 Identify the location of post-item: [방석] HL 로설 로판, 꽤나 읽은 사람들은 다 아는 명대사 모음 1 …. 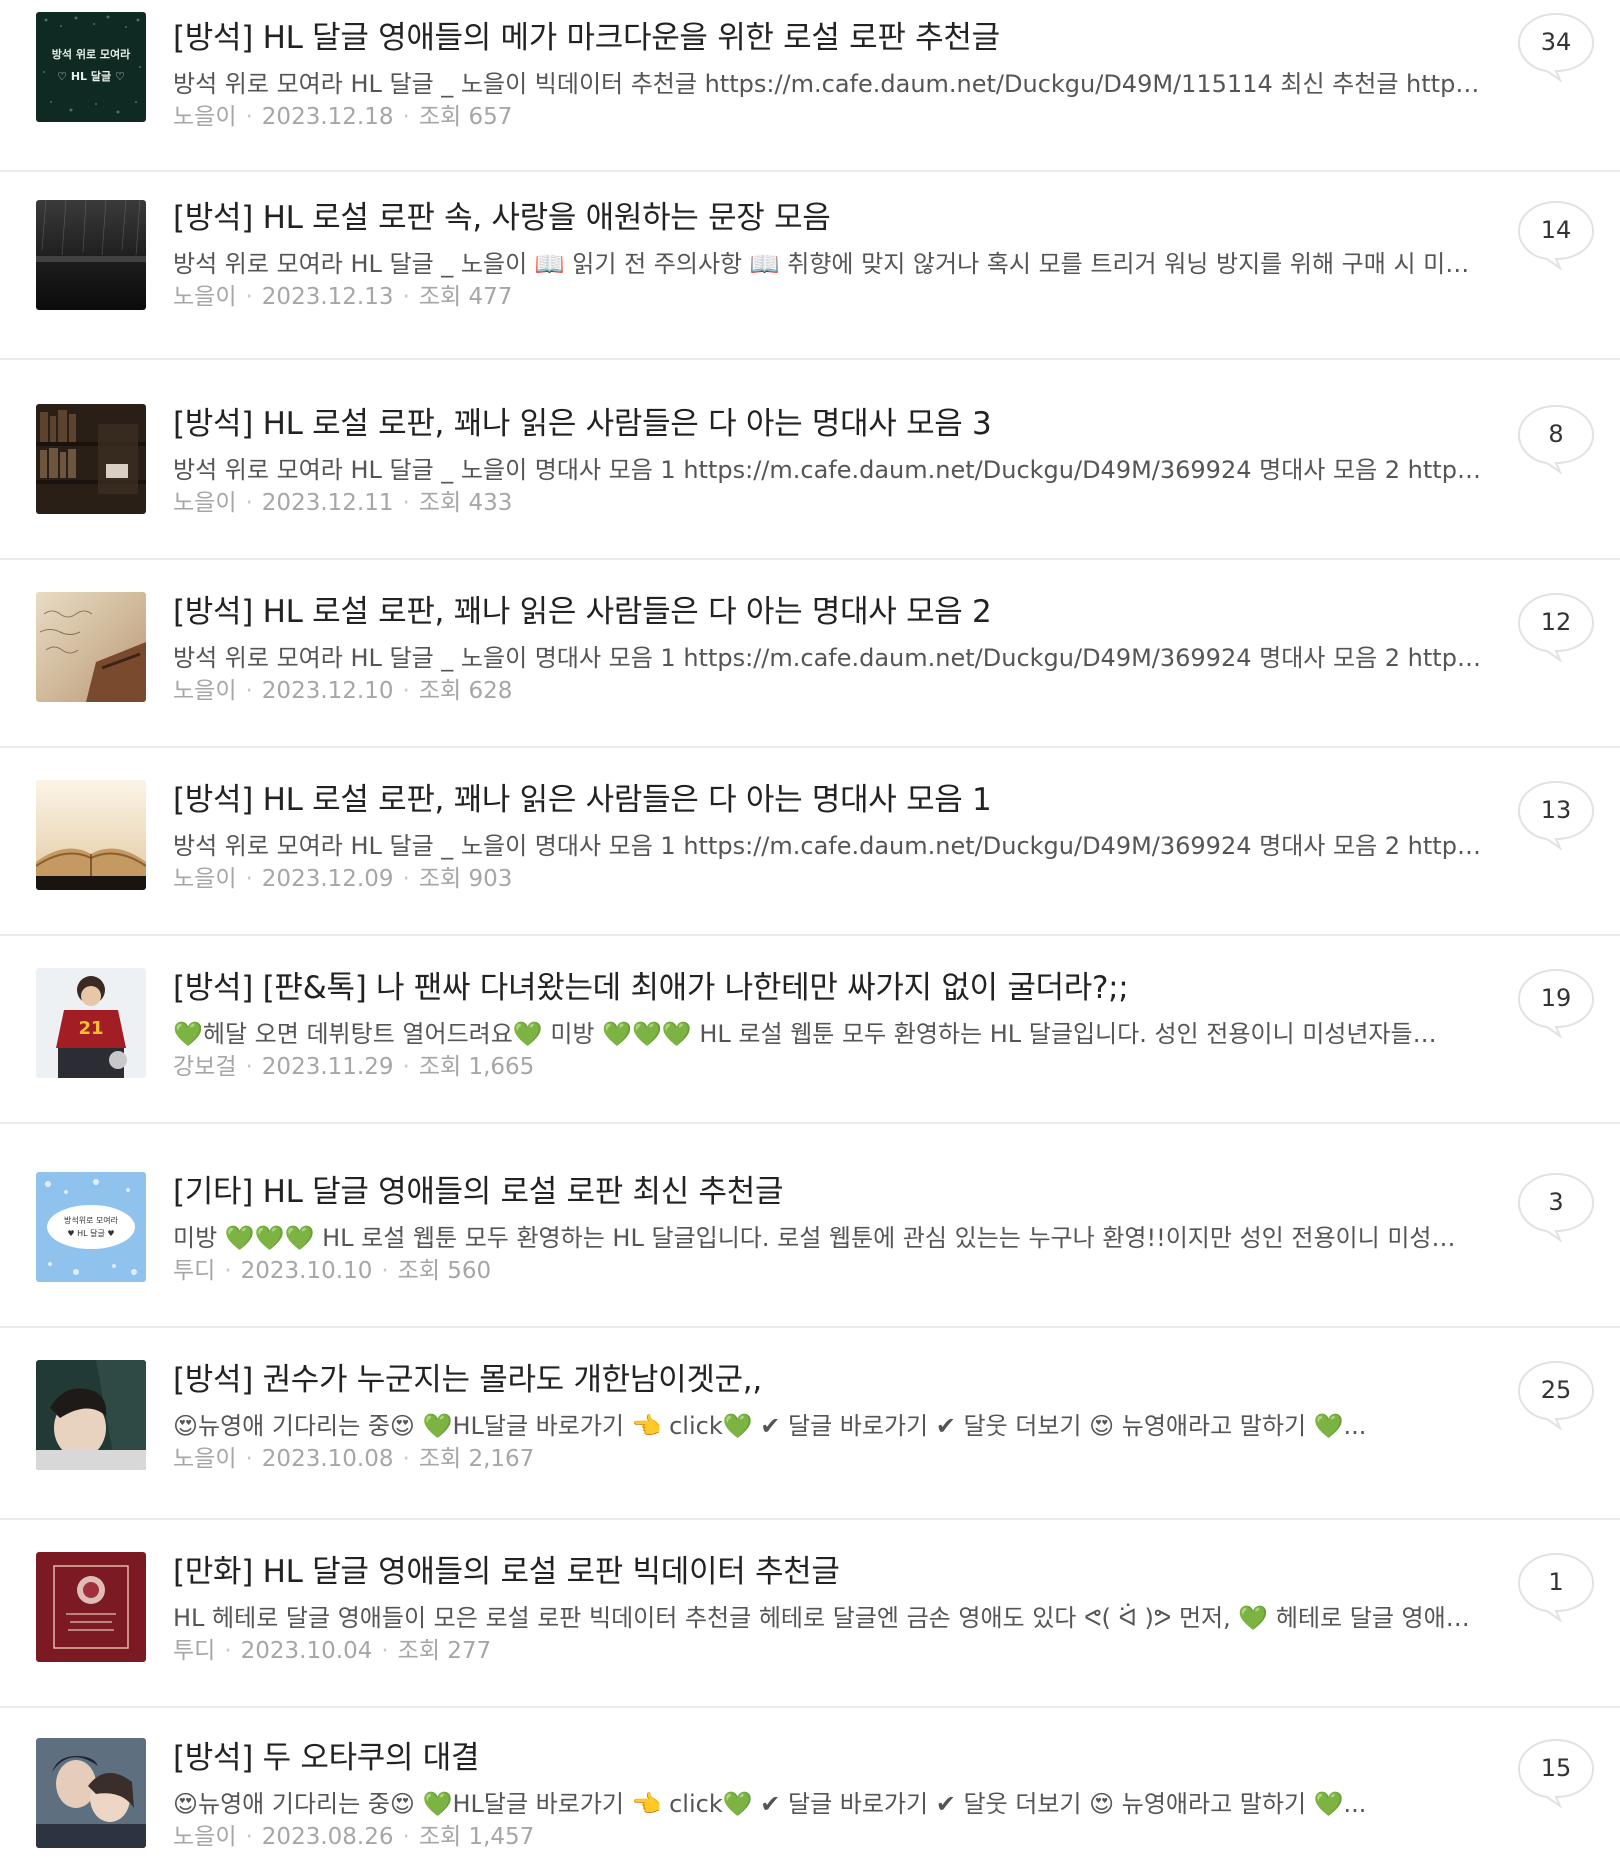
(810, 842).